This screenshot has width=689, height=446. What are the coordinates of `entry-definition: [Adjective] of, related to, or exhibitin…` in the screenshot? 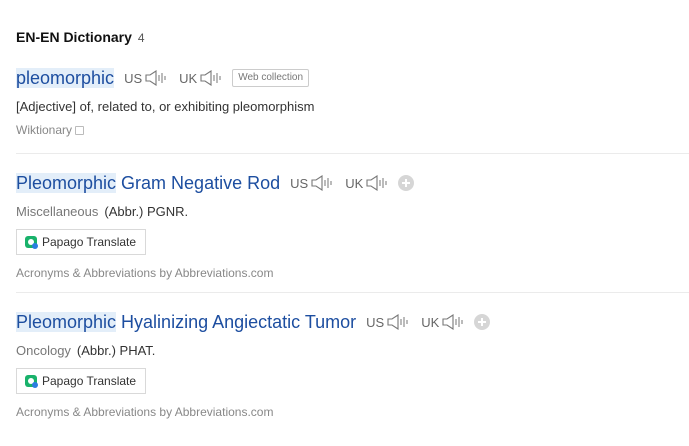 It's located at (165, 106).